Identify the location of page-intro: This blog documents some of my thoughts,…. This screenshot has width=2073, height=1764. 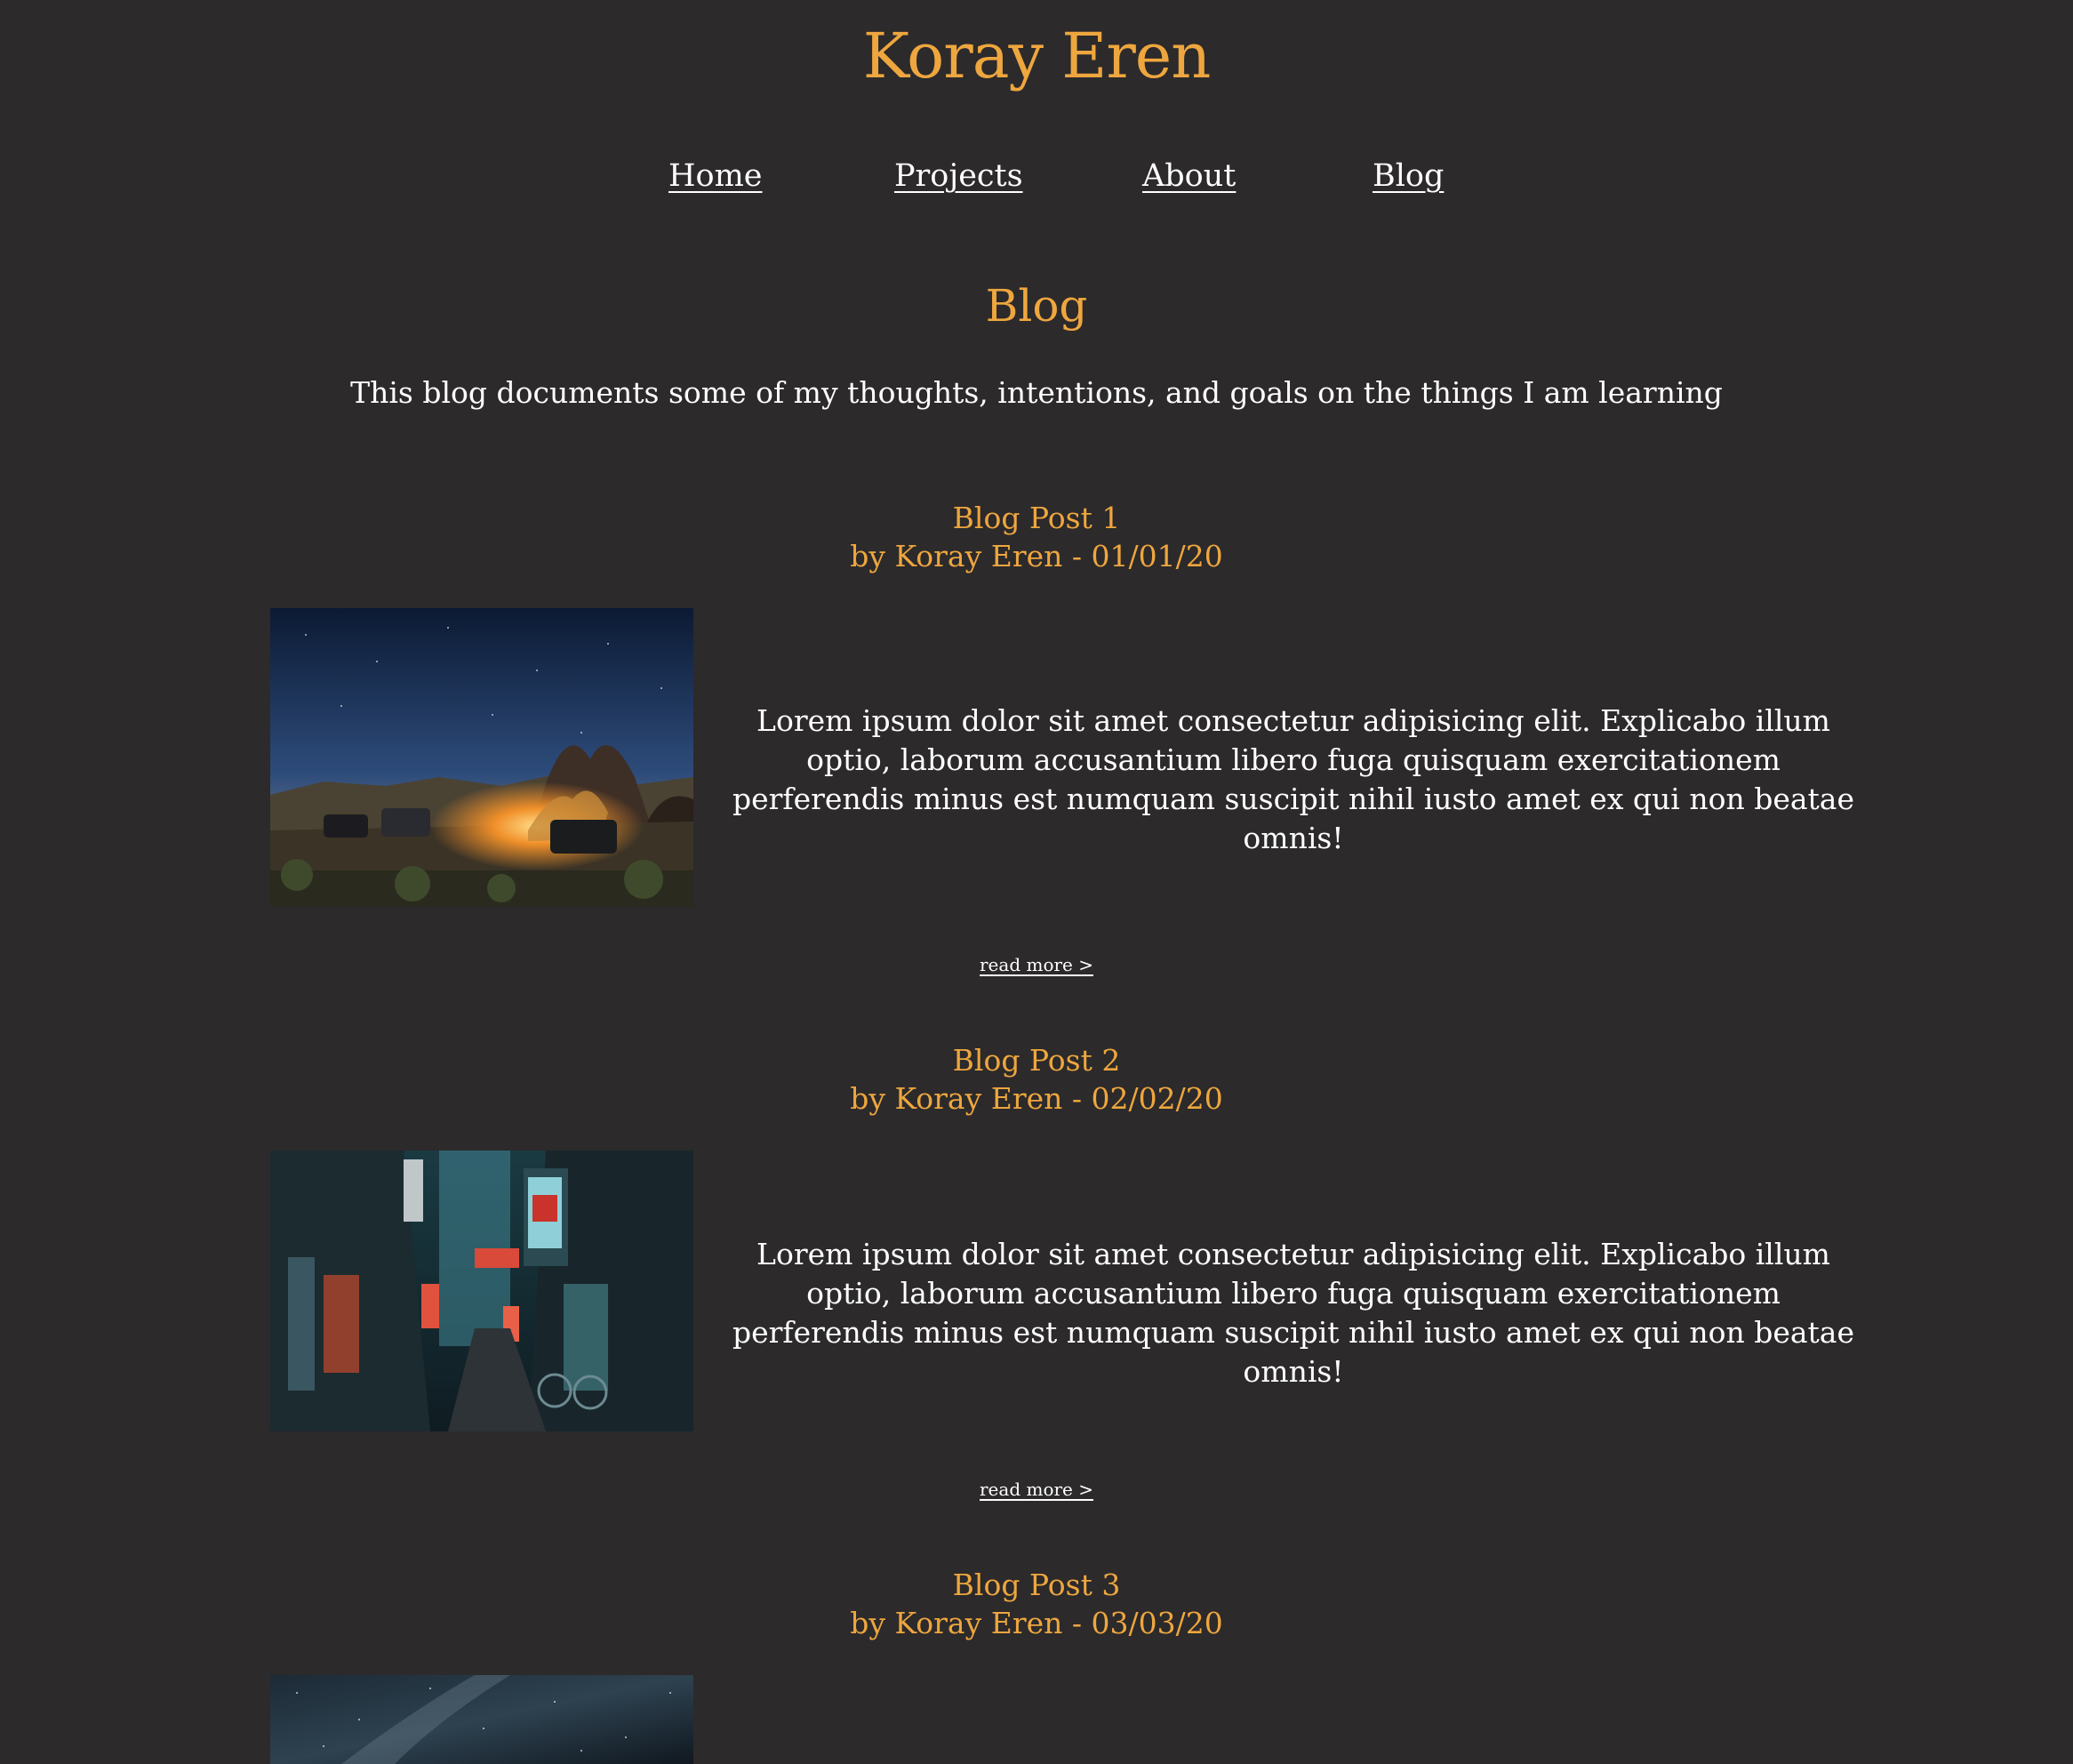
(1036, 393).